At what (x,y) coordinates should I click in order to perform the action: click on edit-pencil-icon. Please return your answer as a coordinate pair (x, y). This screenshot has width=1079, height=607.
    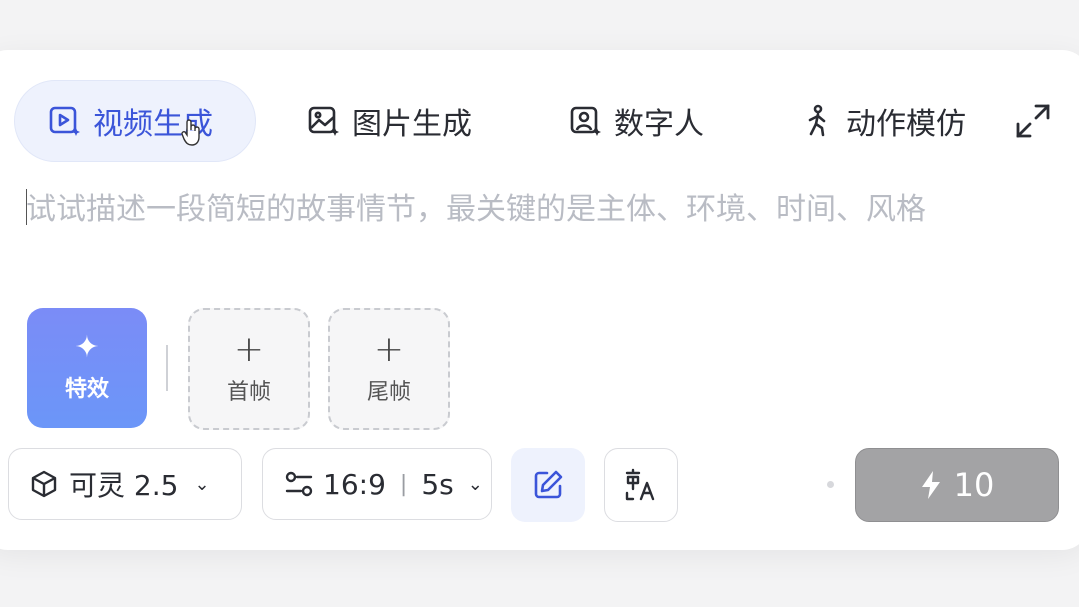
    Looking at the image, I should click on (548, 484).